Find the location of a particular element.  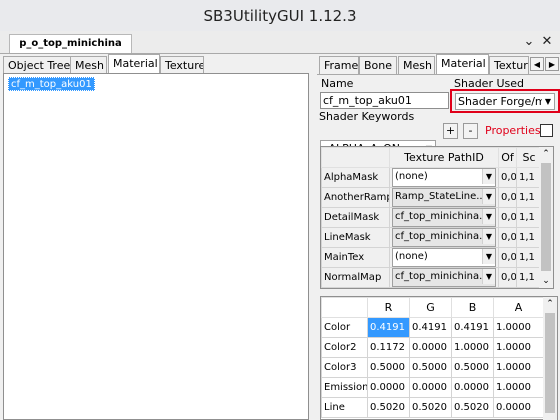

color-cell-r: 0.5000 is located at coordinates (388, 367).